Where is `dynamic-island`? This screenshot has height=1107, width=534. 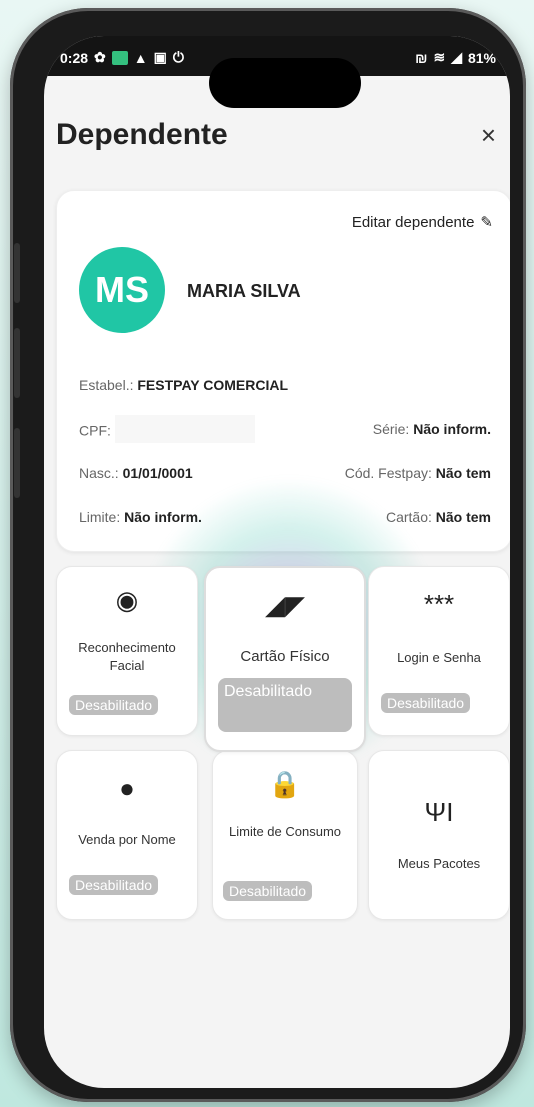
dynamic-island is located at coordinates (285, 83).